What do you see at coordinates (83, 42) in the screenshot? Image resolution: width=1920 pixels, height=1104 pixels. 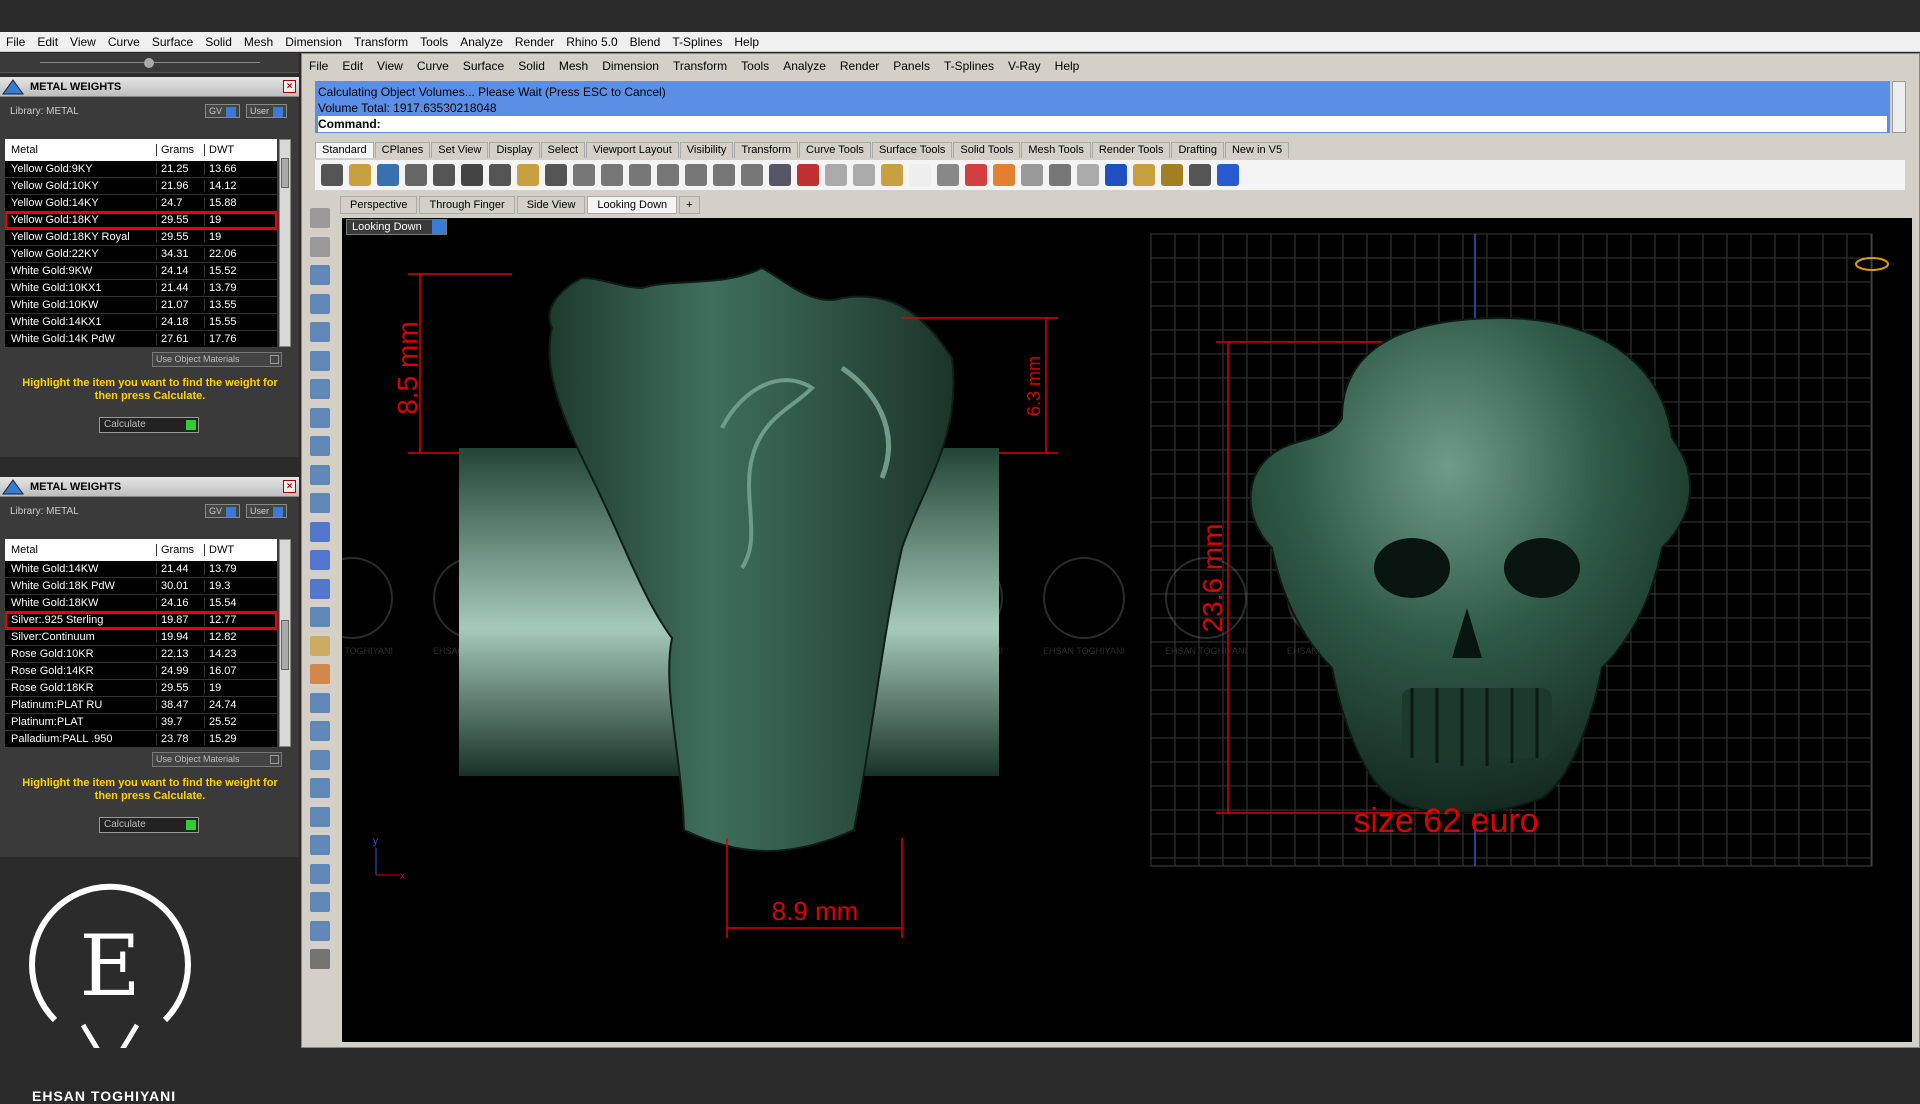 I see `outer-menu-view: View` at bounding box center [83, 42].